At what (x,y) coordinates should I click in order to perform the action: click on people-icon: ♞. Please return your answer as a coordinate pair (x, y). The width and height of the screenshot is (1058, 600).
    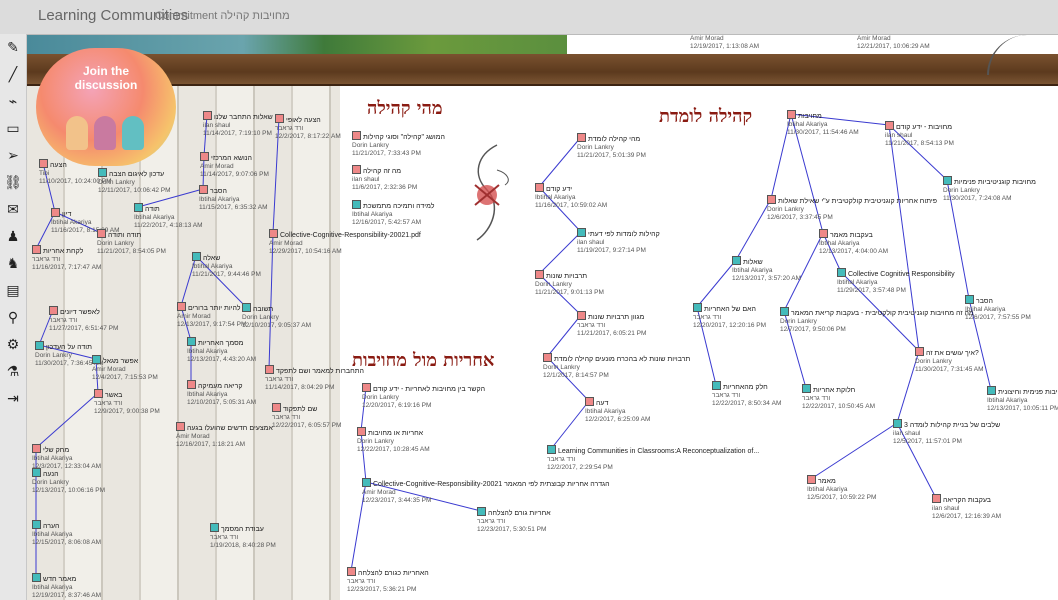
    Looking at the image, I should click on (13, 263).